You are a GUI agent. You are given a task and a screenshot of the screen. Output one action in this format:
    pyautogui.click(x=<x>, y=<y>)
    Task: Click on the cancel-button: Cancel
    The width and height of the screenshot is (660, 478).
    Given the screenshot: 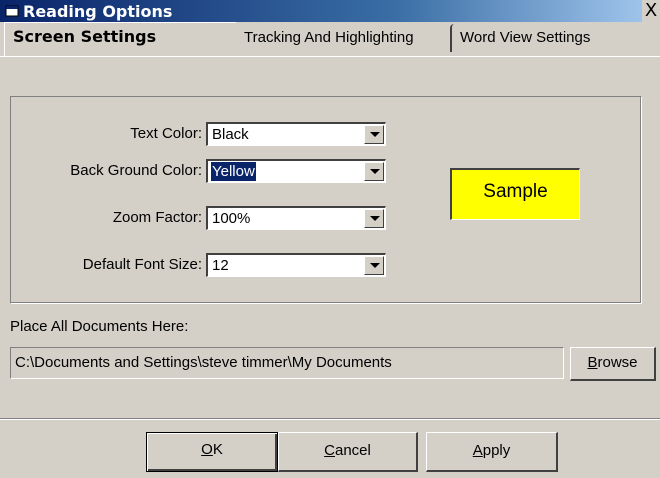 What is the action you would take?
    pyautogui.click(x=348, y=452)
    